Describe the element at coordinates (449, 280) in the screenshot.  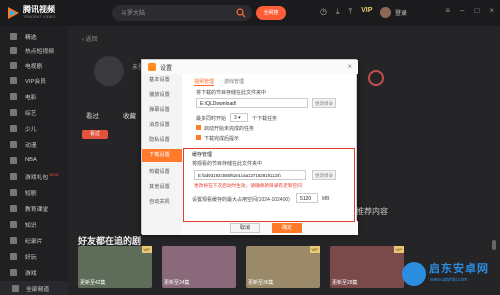
I see `watermark-en: www.qdyhbj.com` at that location.